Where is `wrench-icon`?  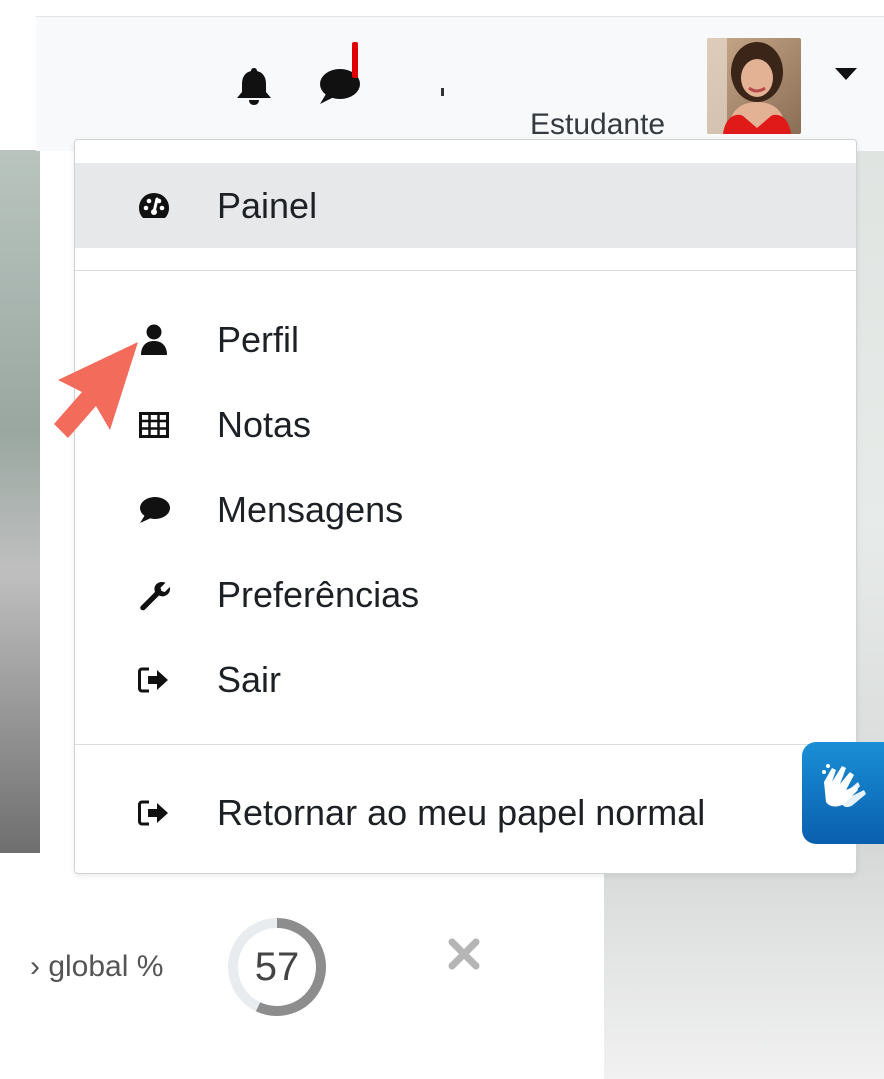 wrench-icon is located at coordinates (154, 595).